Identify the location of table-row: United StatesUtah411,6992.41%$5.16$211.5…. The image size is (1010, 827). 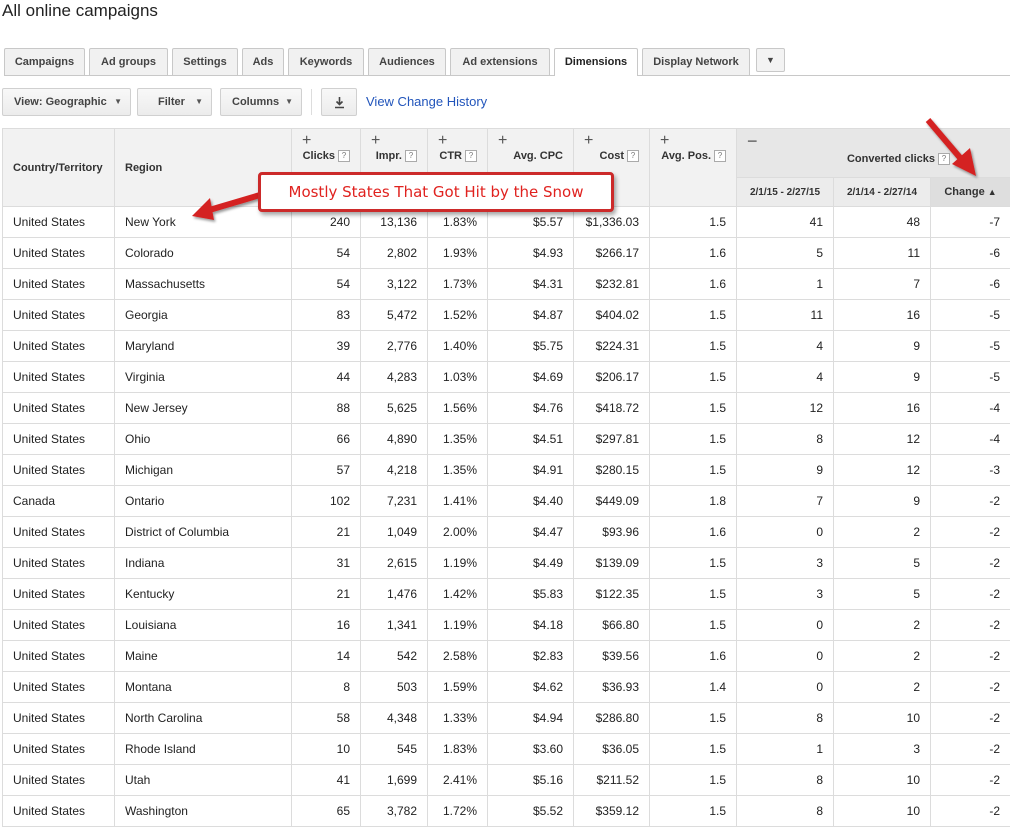
(506, 780).